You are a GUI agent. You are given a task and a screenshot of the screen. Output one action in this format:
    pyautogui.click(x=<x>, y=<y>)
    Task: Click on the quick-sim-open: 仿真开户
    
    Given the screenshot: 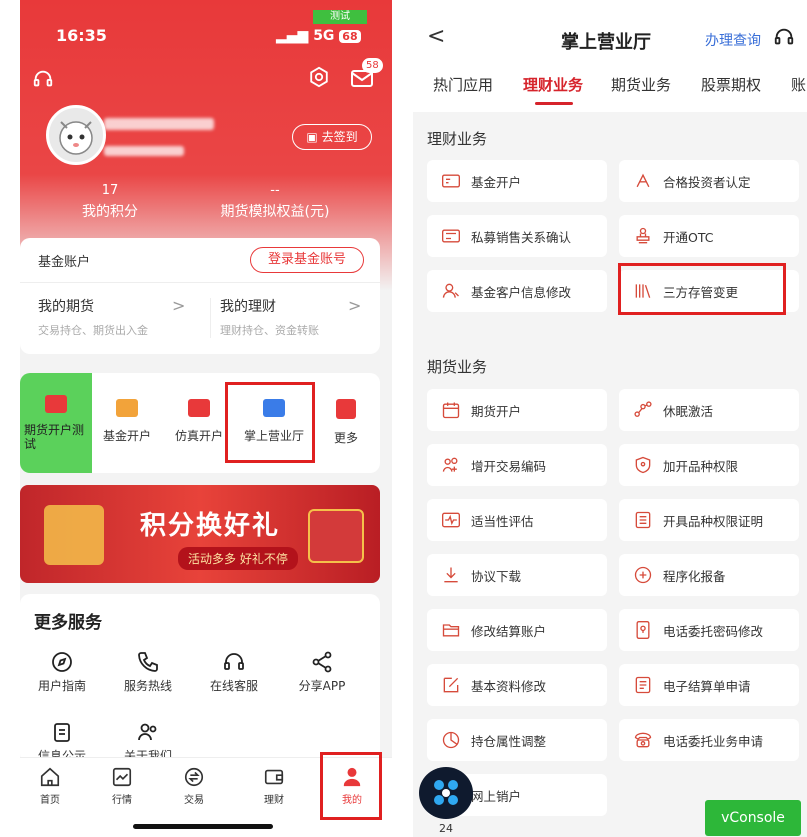 What is the action you would take?
    pyautogui.click(x=199, y=423)
    